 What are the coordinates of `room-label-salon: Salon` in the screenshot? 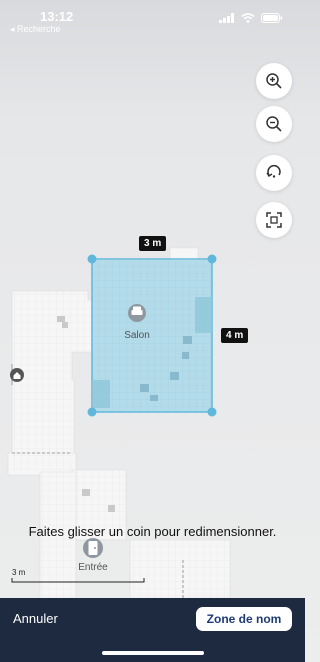 It's located at (137, 335).